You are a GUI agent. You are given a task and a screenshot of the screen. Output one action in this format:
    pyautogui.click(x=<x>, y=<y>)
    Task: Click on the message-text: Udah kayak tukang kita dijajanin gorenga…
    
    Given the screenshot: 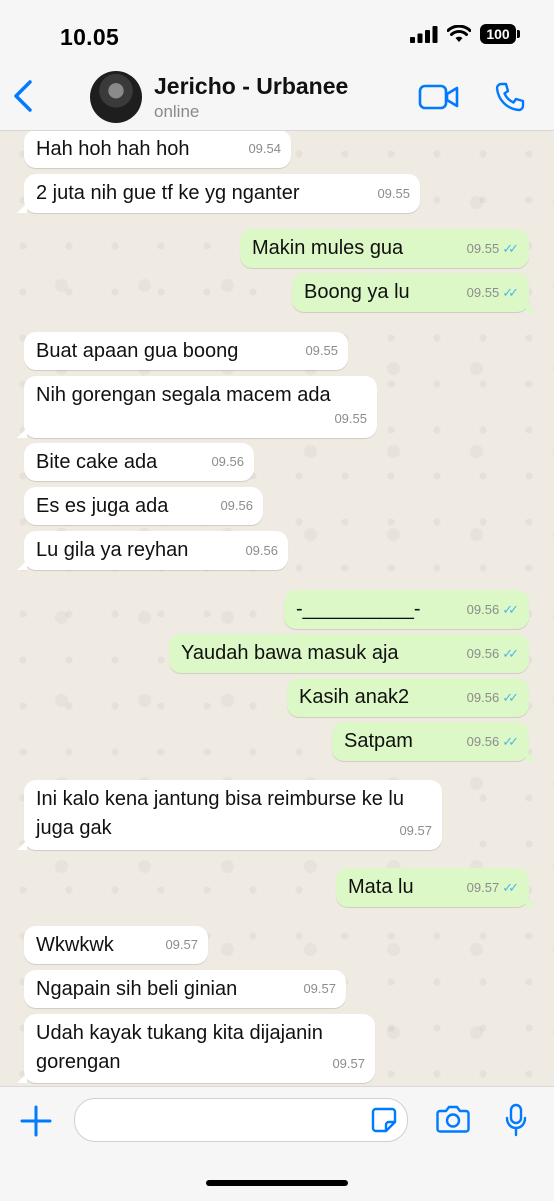 What is the action you would take?
    pyautogui.click(x=179, y=1047)
    